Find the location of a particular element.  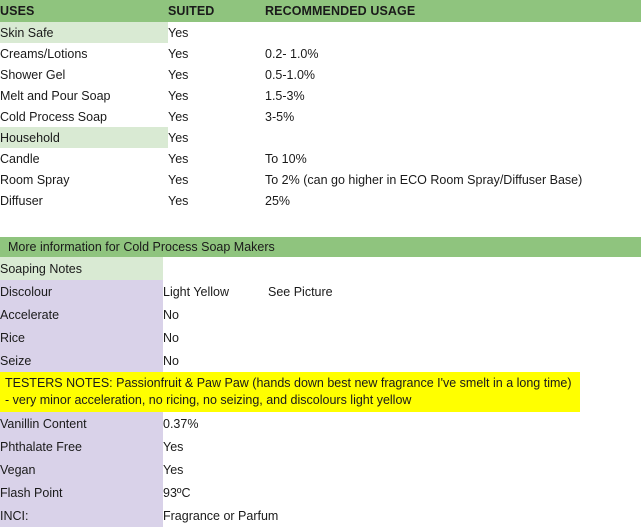

section-spacer is located at coordinates (320, 224).